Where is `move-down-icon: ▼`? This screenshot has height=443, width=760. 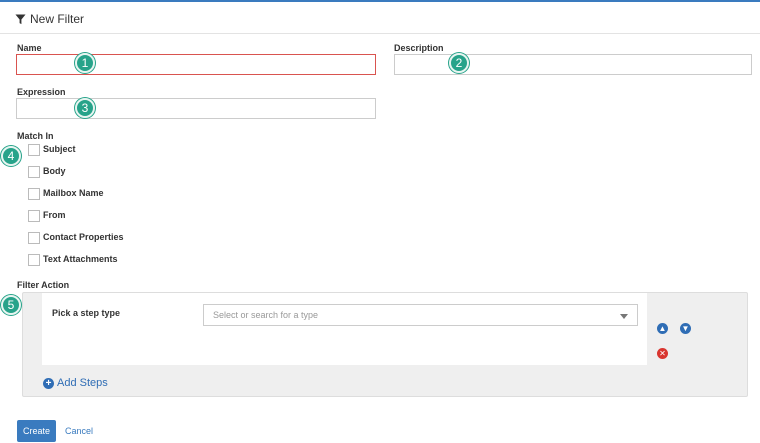
move-down-icon: ▼ is located at coordinates (685, 328).